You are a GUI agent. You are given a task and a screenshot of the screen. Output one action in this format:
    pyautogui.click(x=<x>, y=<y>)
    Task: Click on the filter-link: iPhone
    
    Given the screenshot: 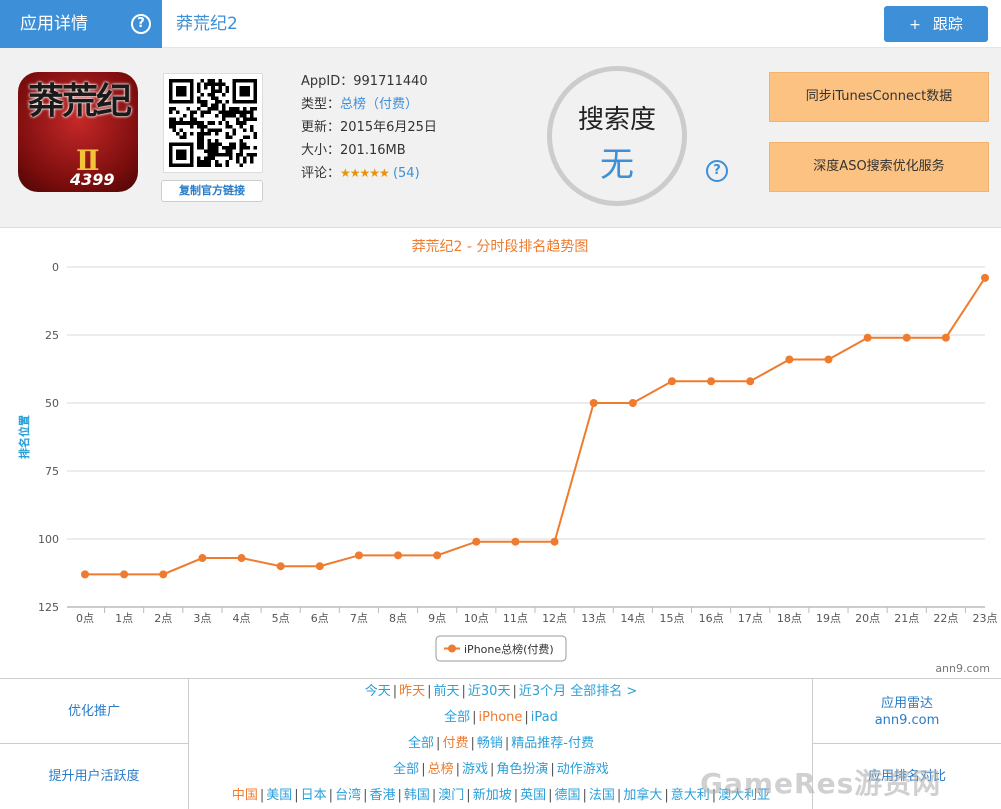 What is the action you would take?
    pyautogui.click(x=501, y=717)
    